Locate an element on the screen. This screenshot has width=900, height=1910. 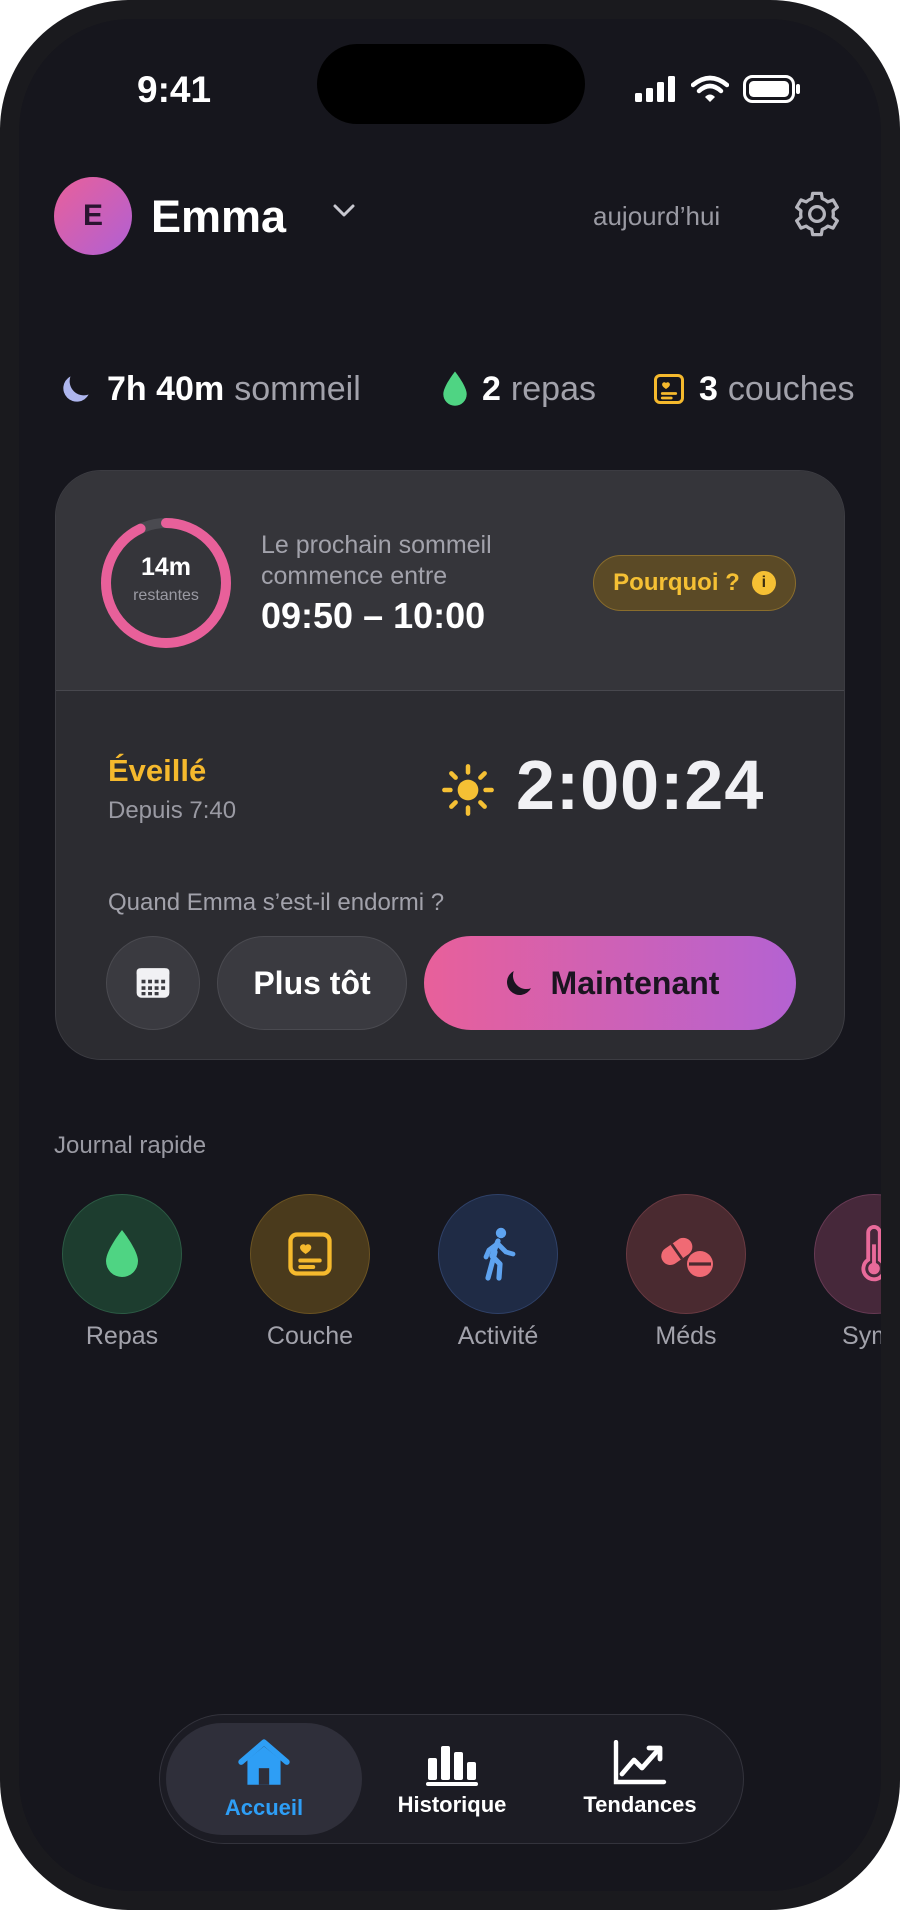
why-label: Pourquoi ? is located at coordinates (676, 582).